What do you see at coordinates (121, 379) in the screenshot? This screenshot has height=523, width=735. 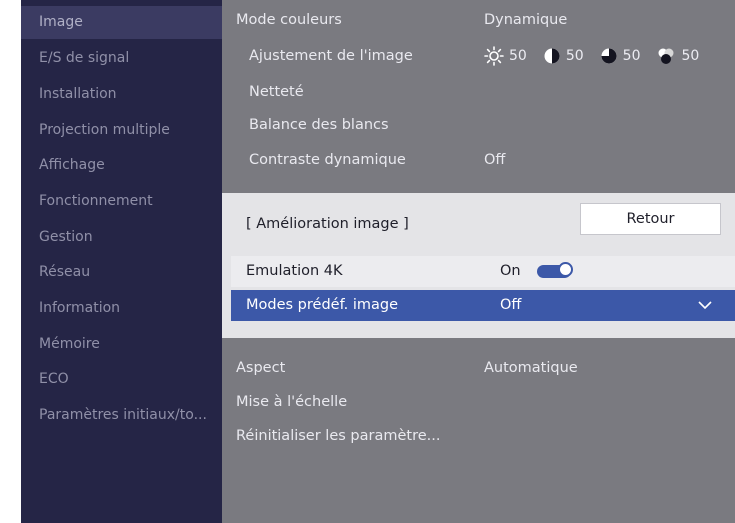 I see `sidebar-item-eco: ECO` at bounding box center [121, 379].